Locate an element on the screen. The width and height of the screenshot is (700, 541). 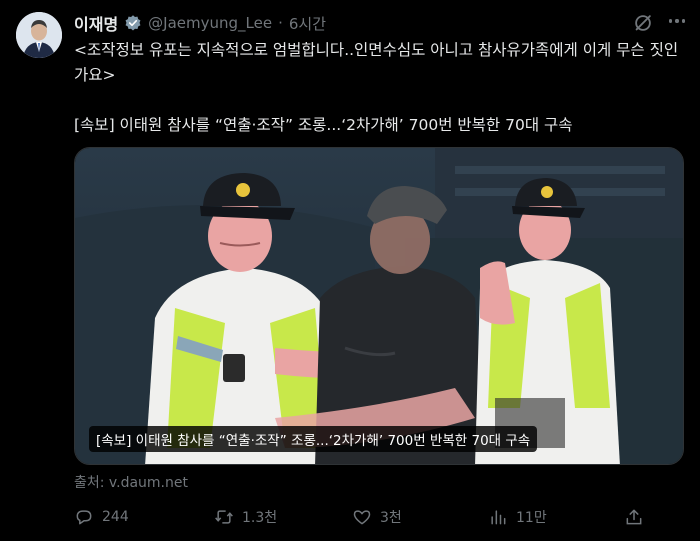
share-button is located at coordinates (634, 517).